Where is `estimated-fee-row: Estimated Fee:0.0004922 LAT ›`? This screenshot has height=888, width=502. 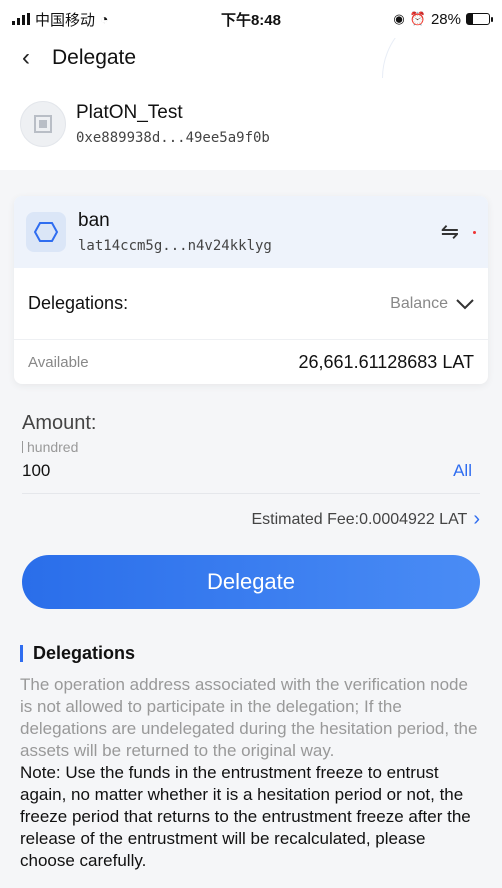 estimated-fee-row: Estimated Fee:0.0004922 LAT › is located at coordinates (251, 519).